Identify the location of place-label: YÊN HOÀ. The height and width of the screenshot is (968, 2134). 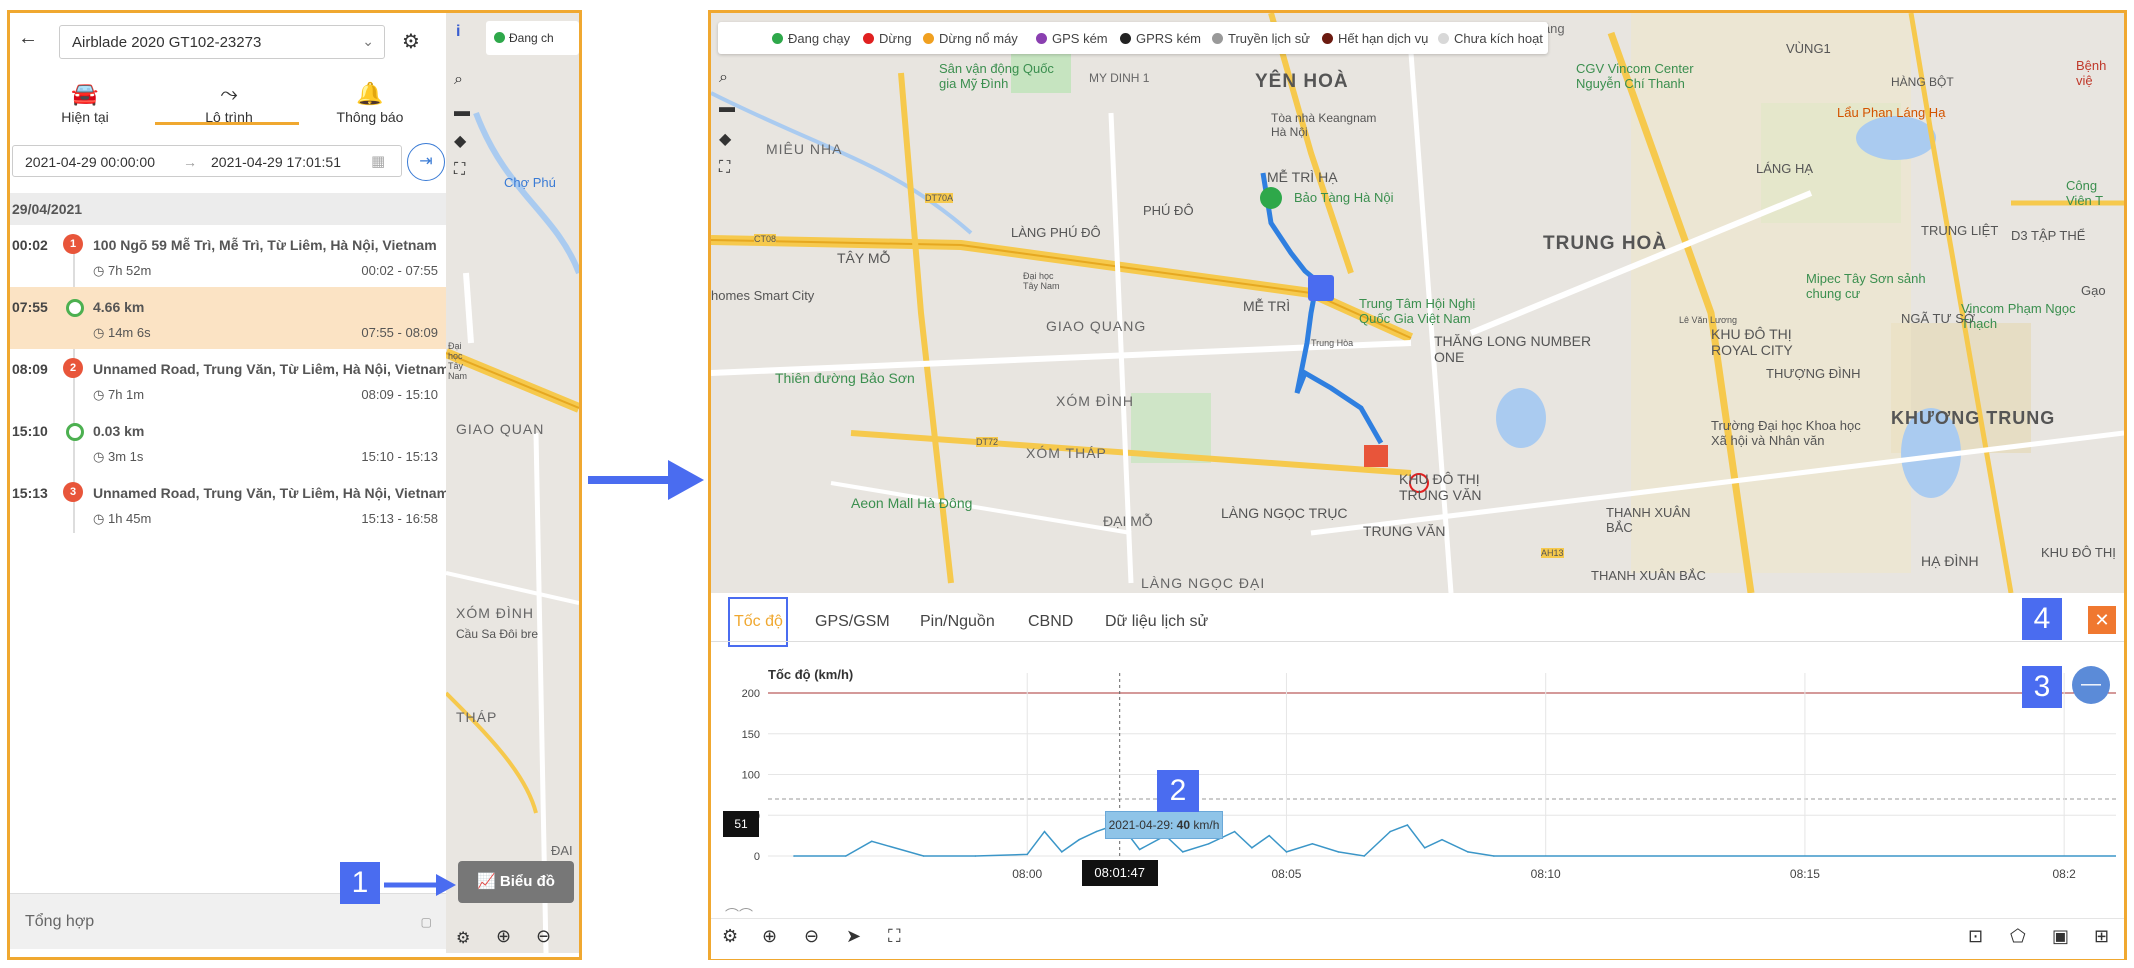
(1302, 81).